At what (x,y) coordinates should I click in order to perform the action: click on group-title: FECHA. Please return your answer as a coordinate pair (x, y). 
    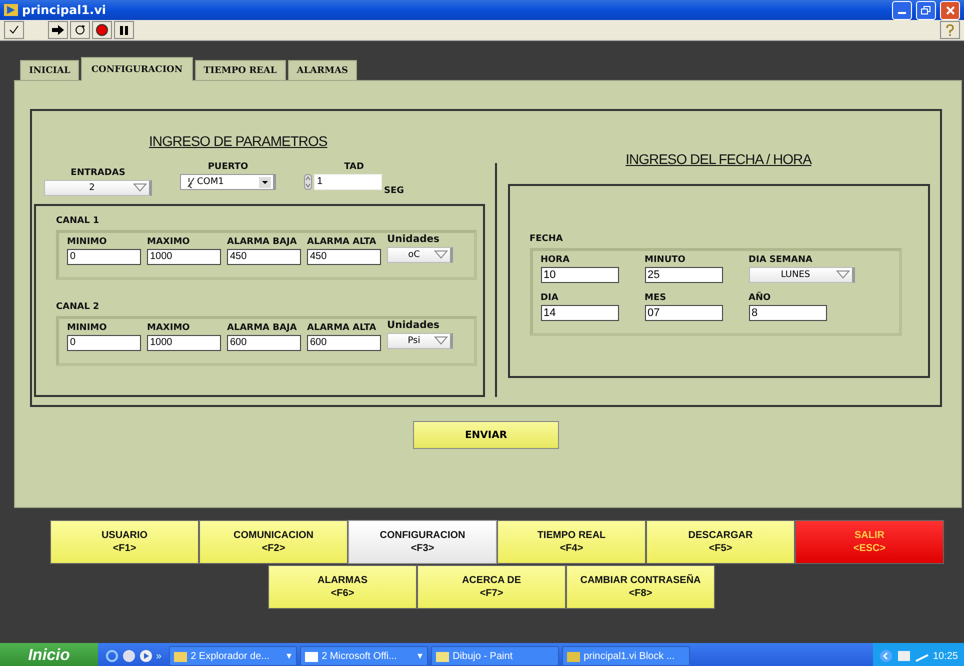
    Looking at the image, I should click on (546, 239).